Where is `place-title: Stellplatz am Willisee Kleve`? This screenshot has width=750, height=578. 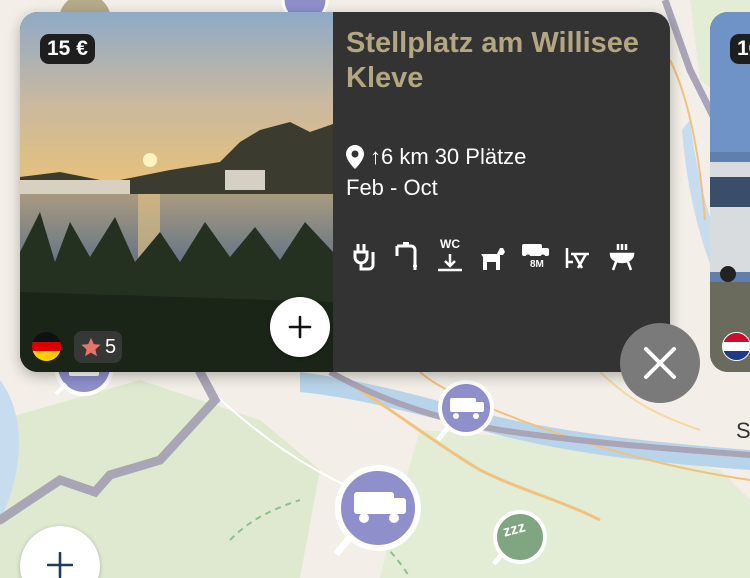
place-title: Stellplatz am Willisee Kleve is located at coordinates (503, 61).